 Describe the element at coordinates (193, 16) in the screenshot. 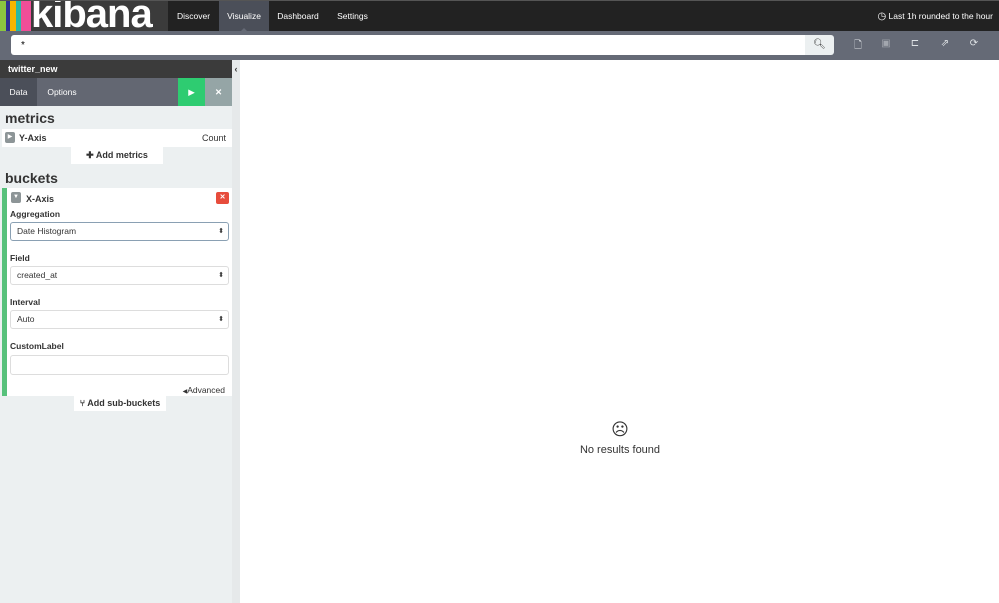

I see `nav-discover: Discover` at that location.